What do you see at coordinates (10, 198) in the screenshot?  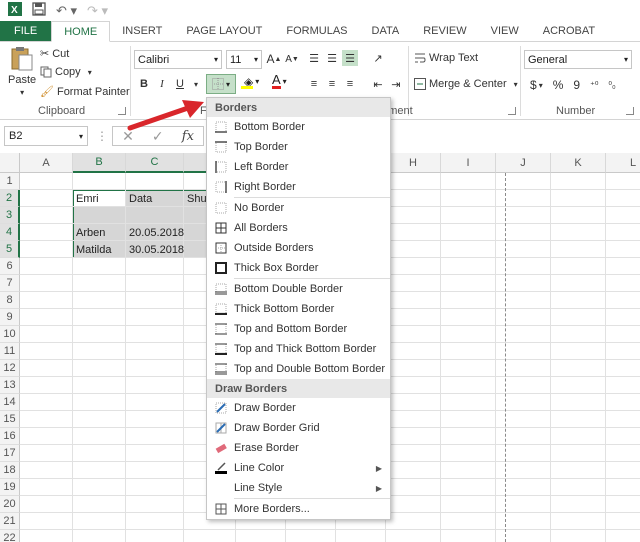 I see `row-header-2: 2` at bounding box center [10, 198].